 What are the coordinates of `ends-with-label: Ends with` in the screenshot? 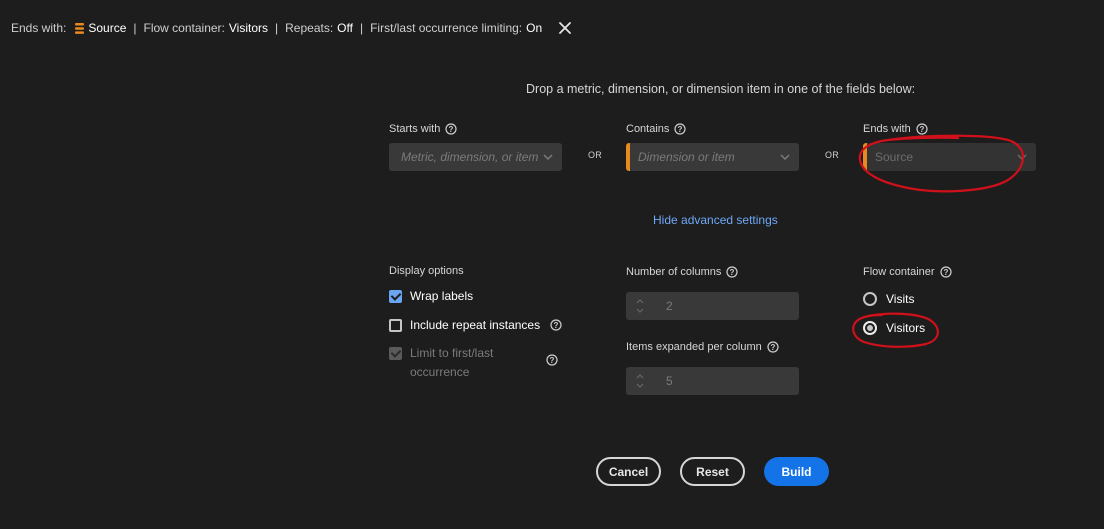 It's located at (887, 129).